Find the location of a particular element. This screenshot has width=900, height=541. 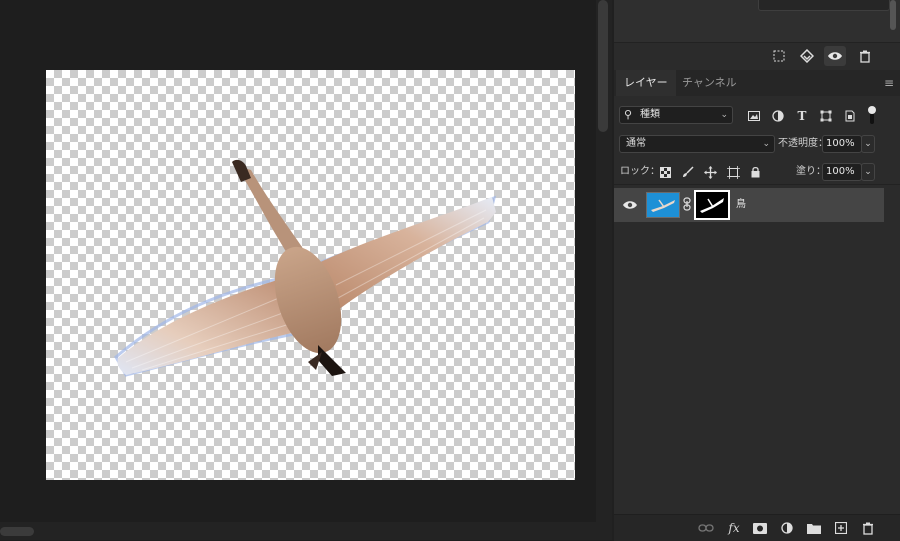

add-mask-icon is located at coordinates (760, 528).